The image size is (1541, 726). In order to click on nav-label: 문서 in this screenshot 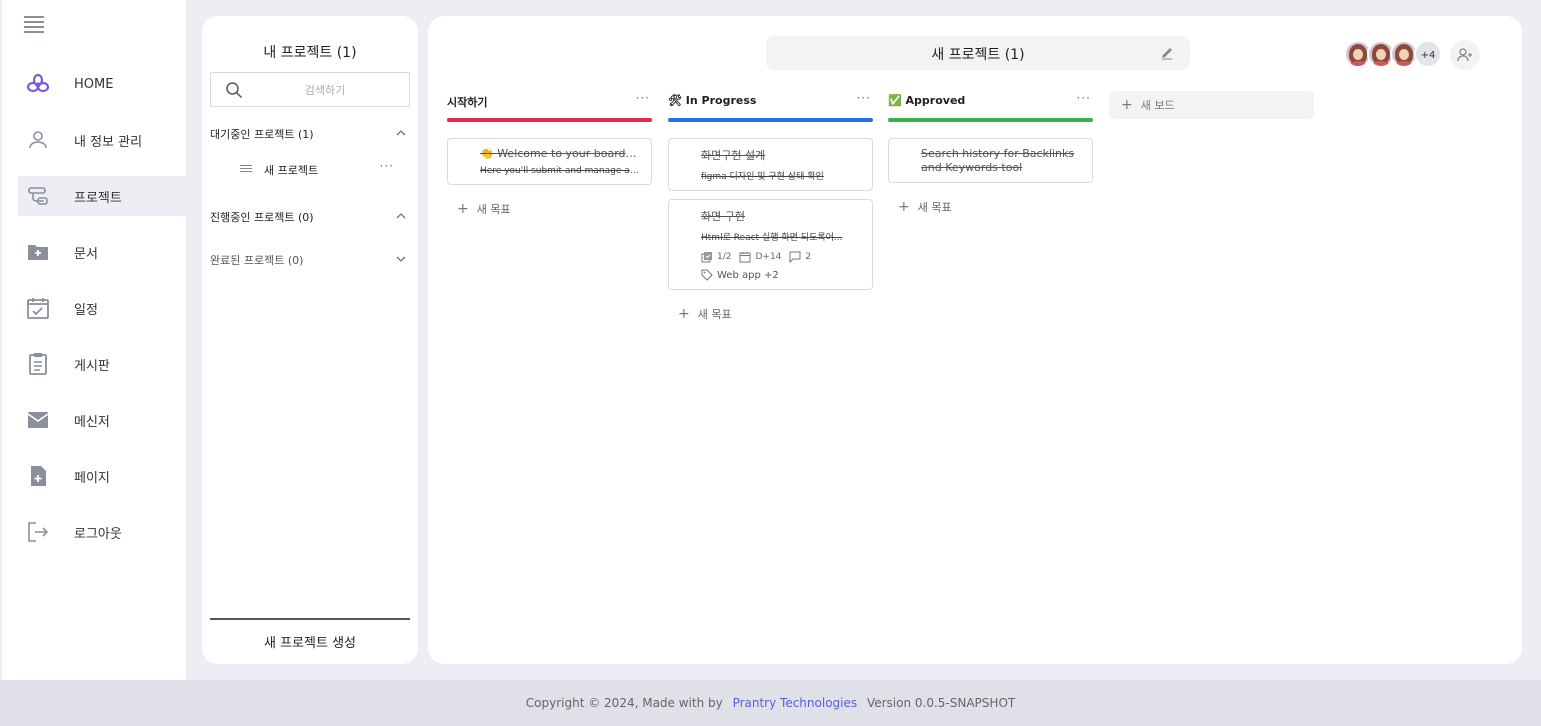, I will do `click(86, 254)`.